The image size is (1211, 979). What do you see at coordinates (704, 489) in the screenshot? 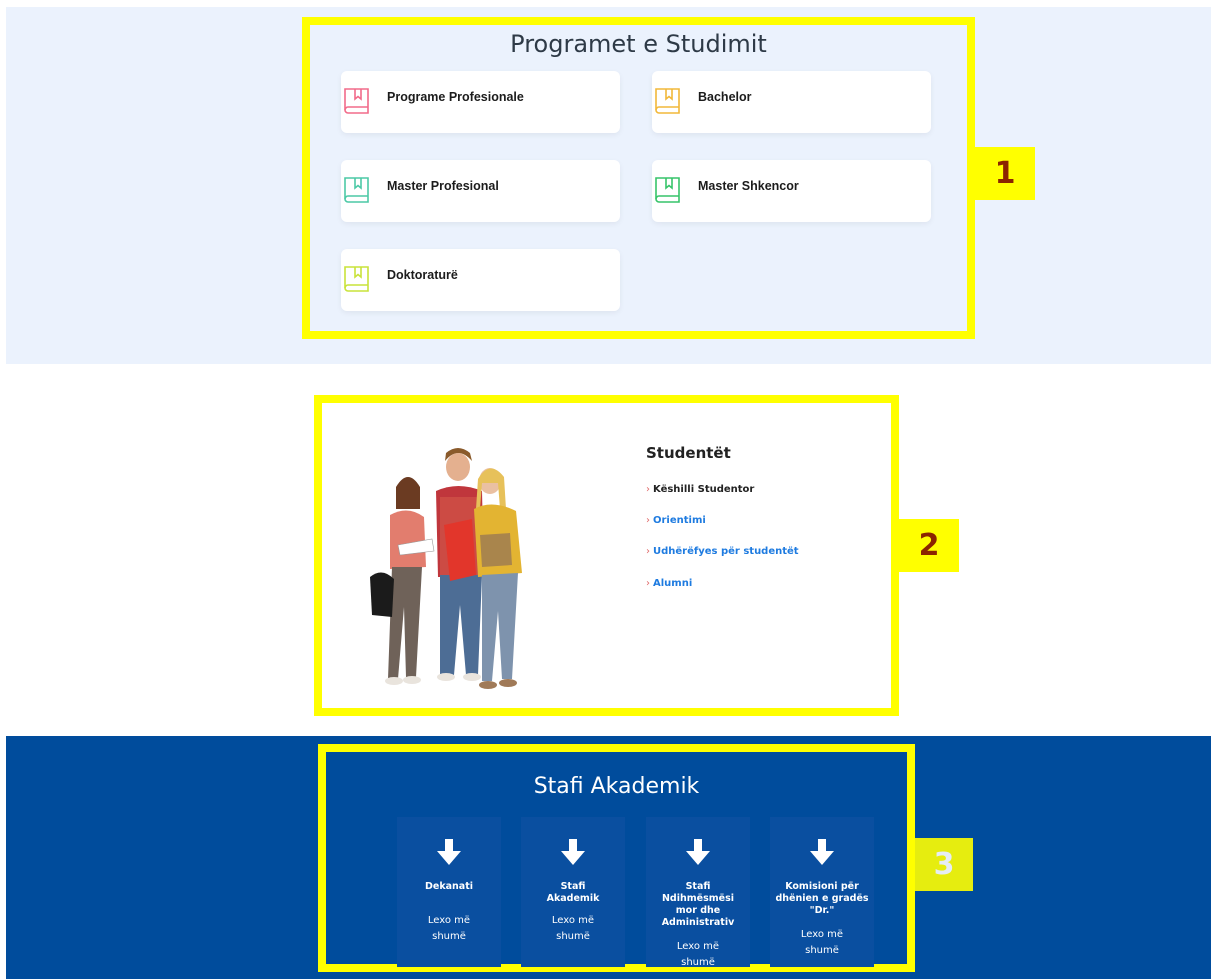
I see `students-link-label: Këshilli Studentor` at bounding box center [704, 489].